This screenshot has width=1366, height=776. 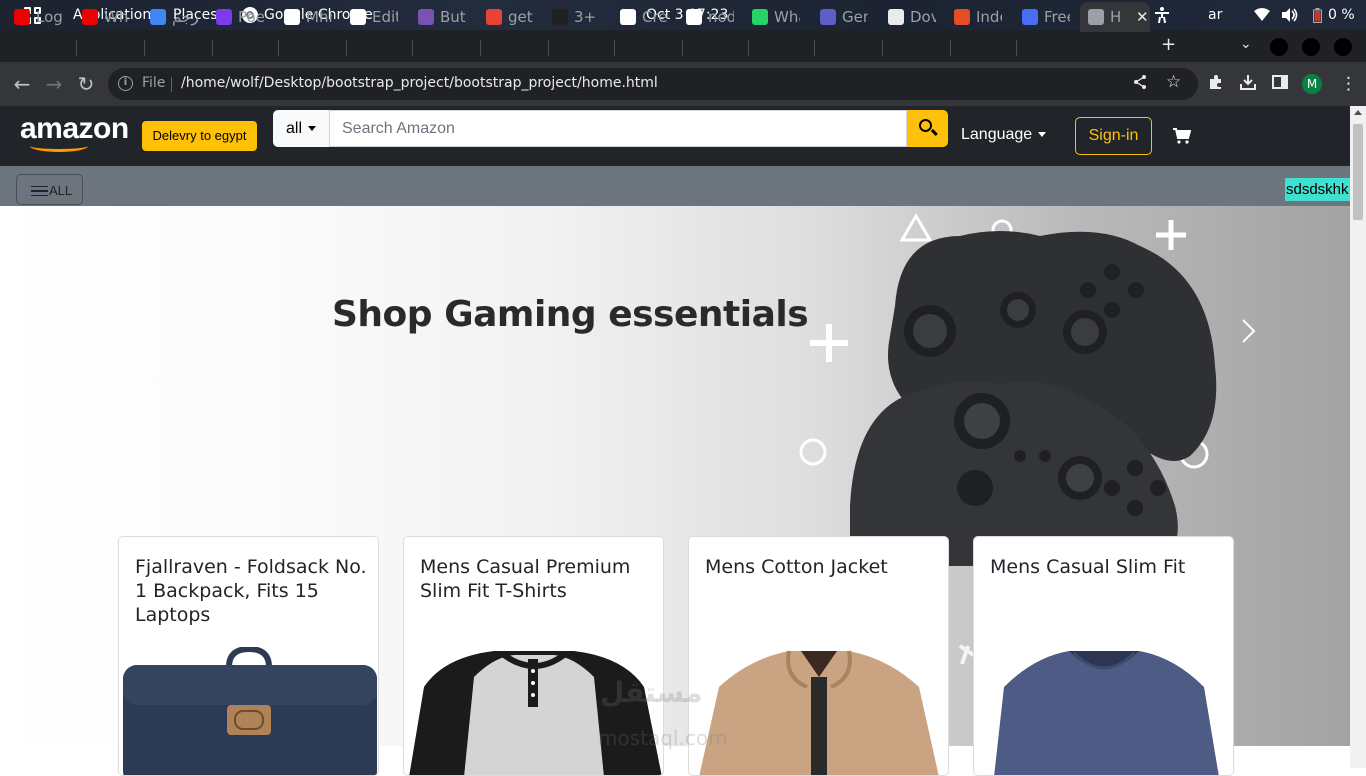 I want to click on profile-avatar: M, so click(x=1312, y=84).